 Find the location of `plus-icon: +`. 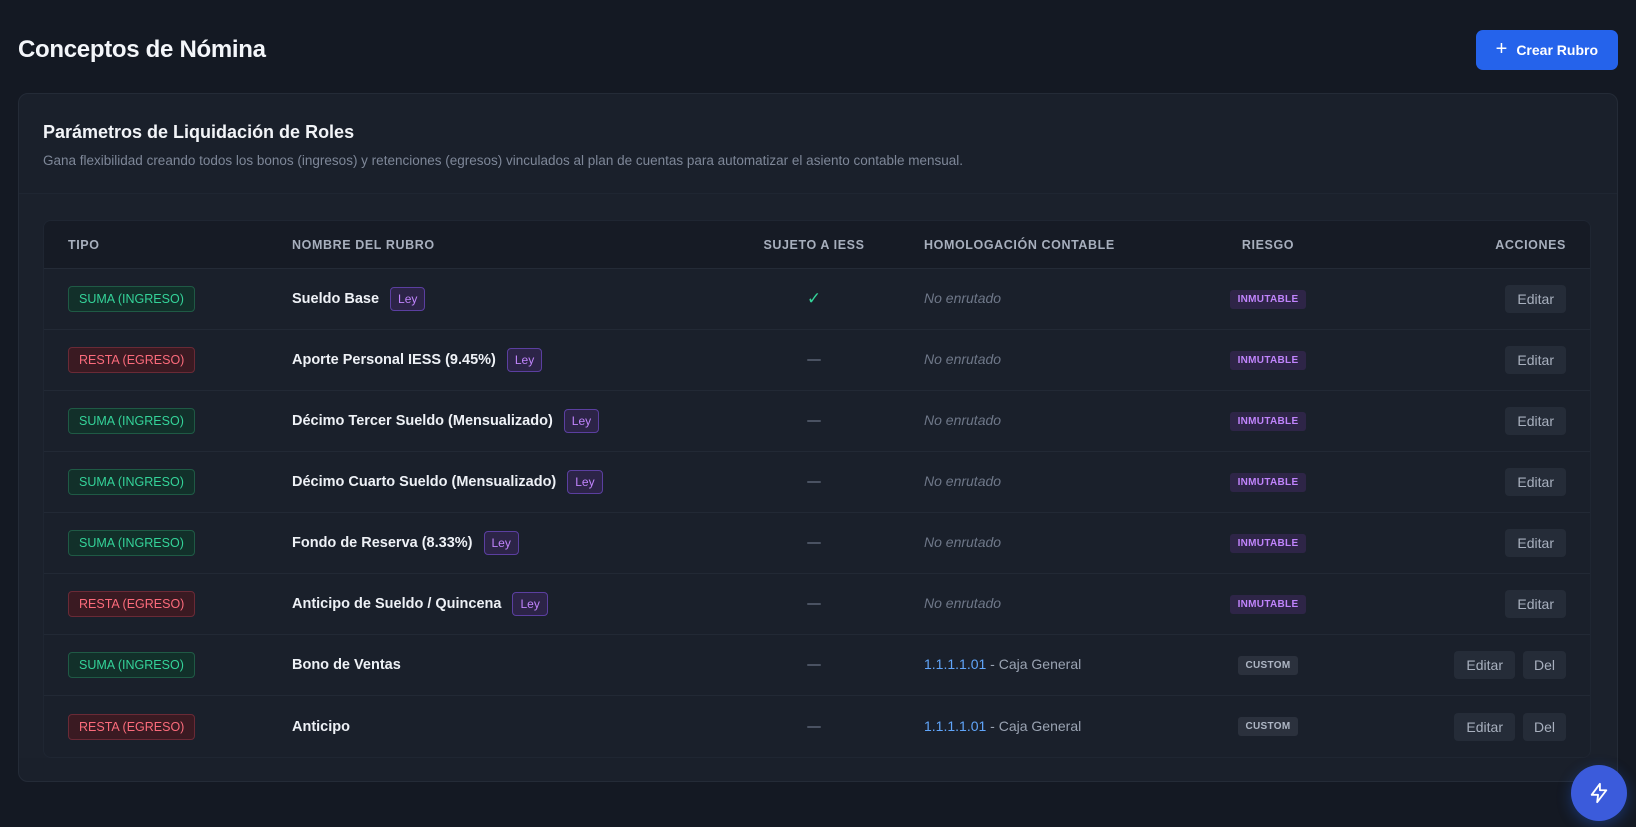

plus-icon: + is located at coordinates (1501, 49).